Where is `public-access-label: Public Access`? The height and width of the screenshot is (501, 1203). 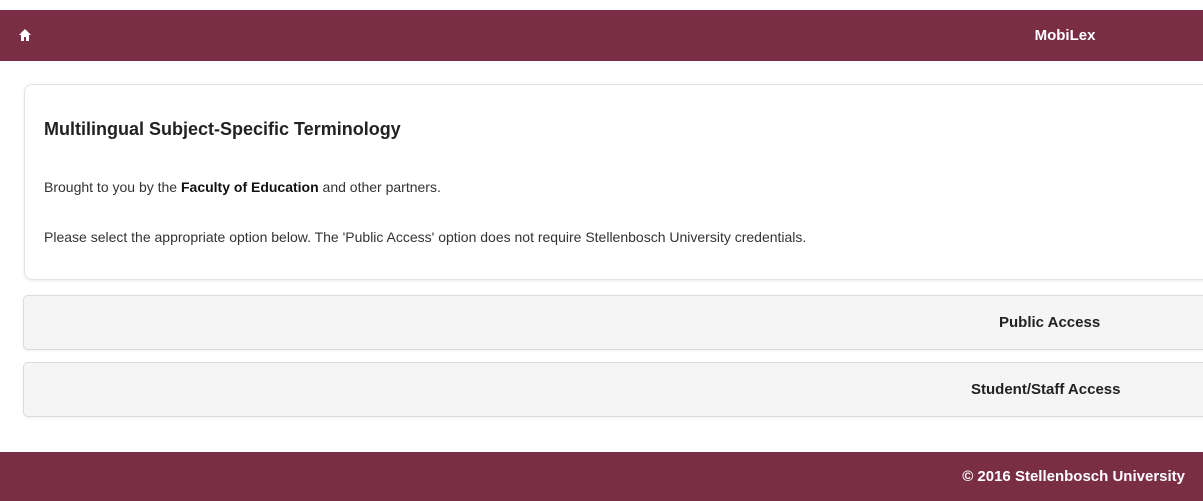 public-access-label: Public Access is located at coordinates (1050, 322).